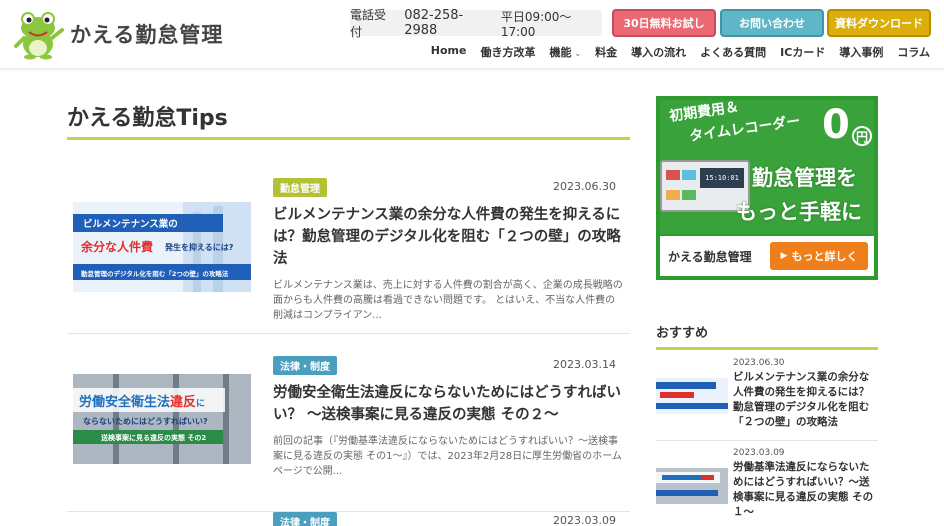  I want to click on nav-cases: 導入事例, so click(861, 52).